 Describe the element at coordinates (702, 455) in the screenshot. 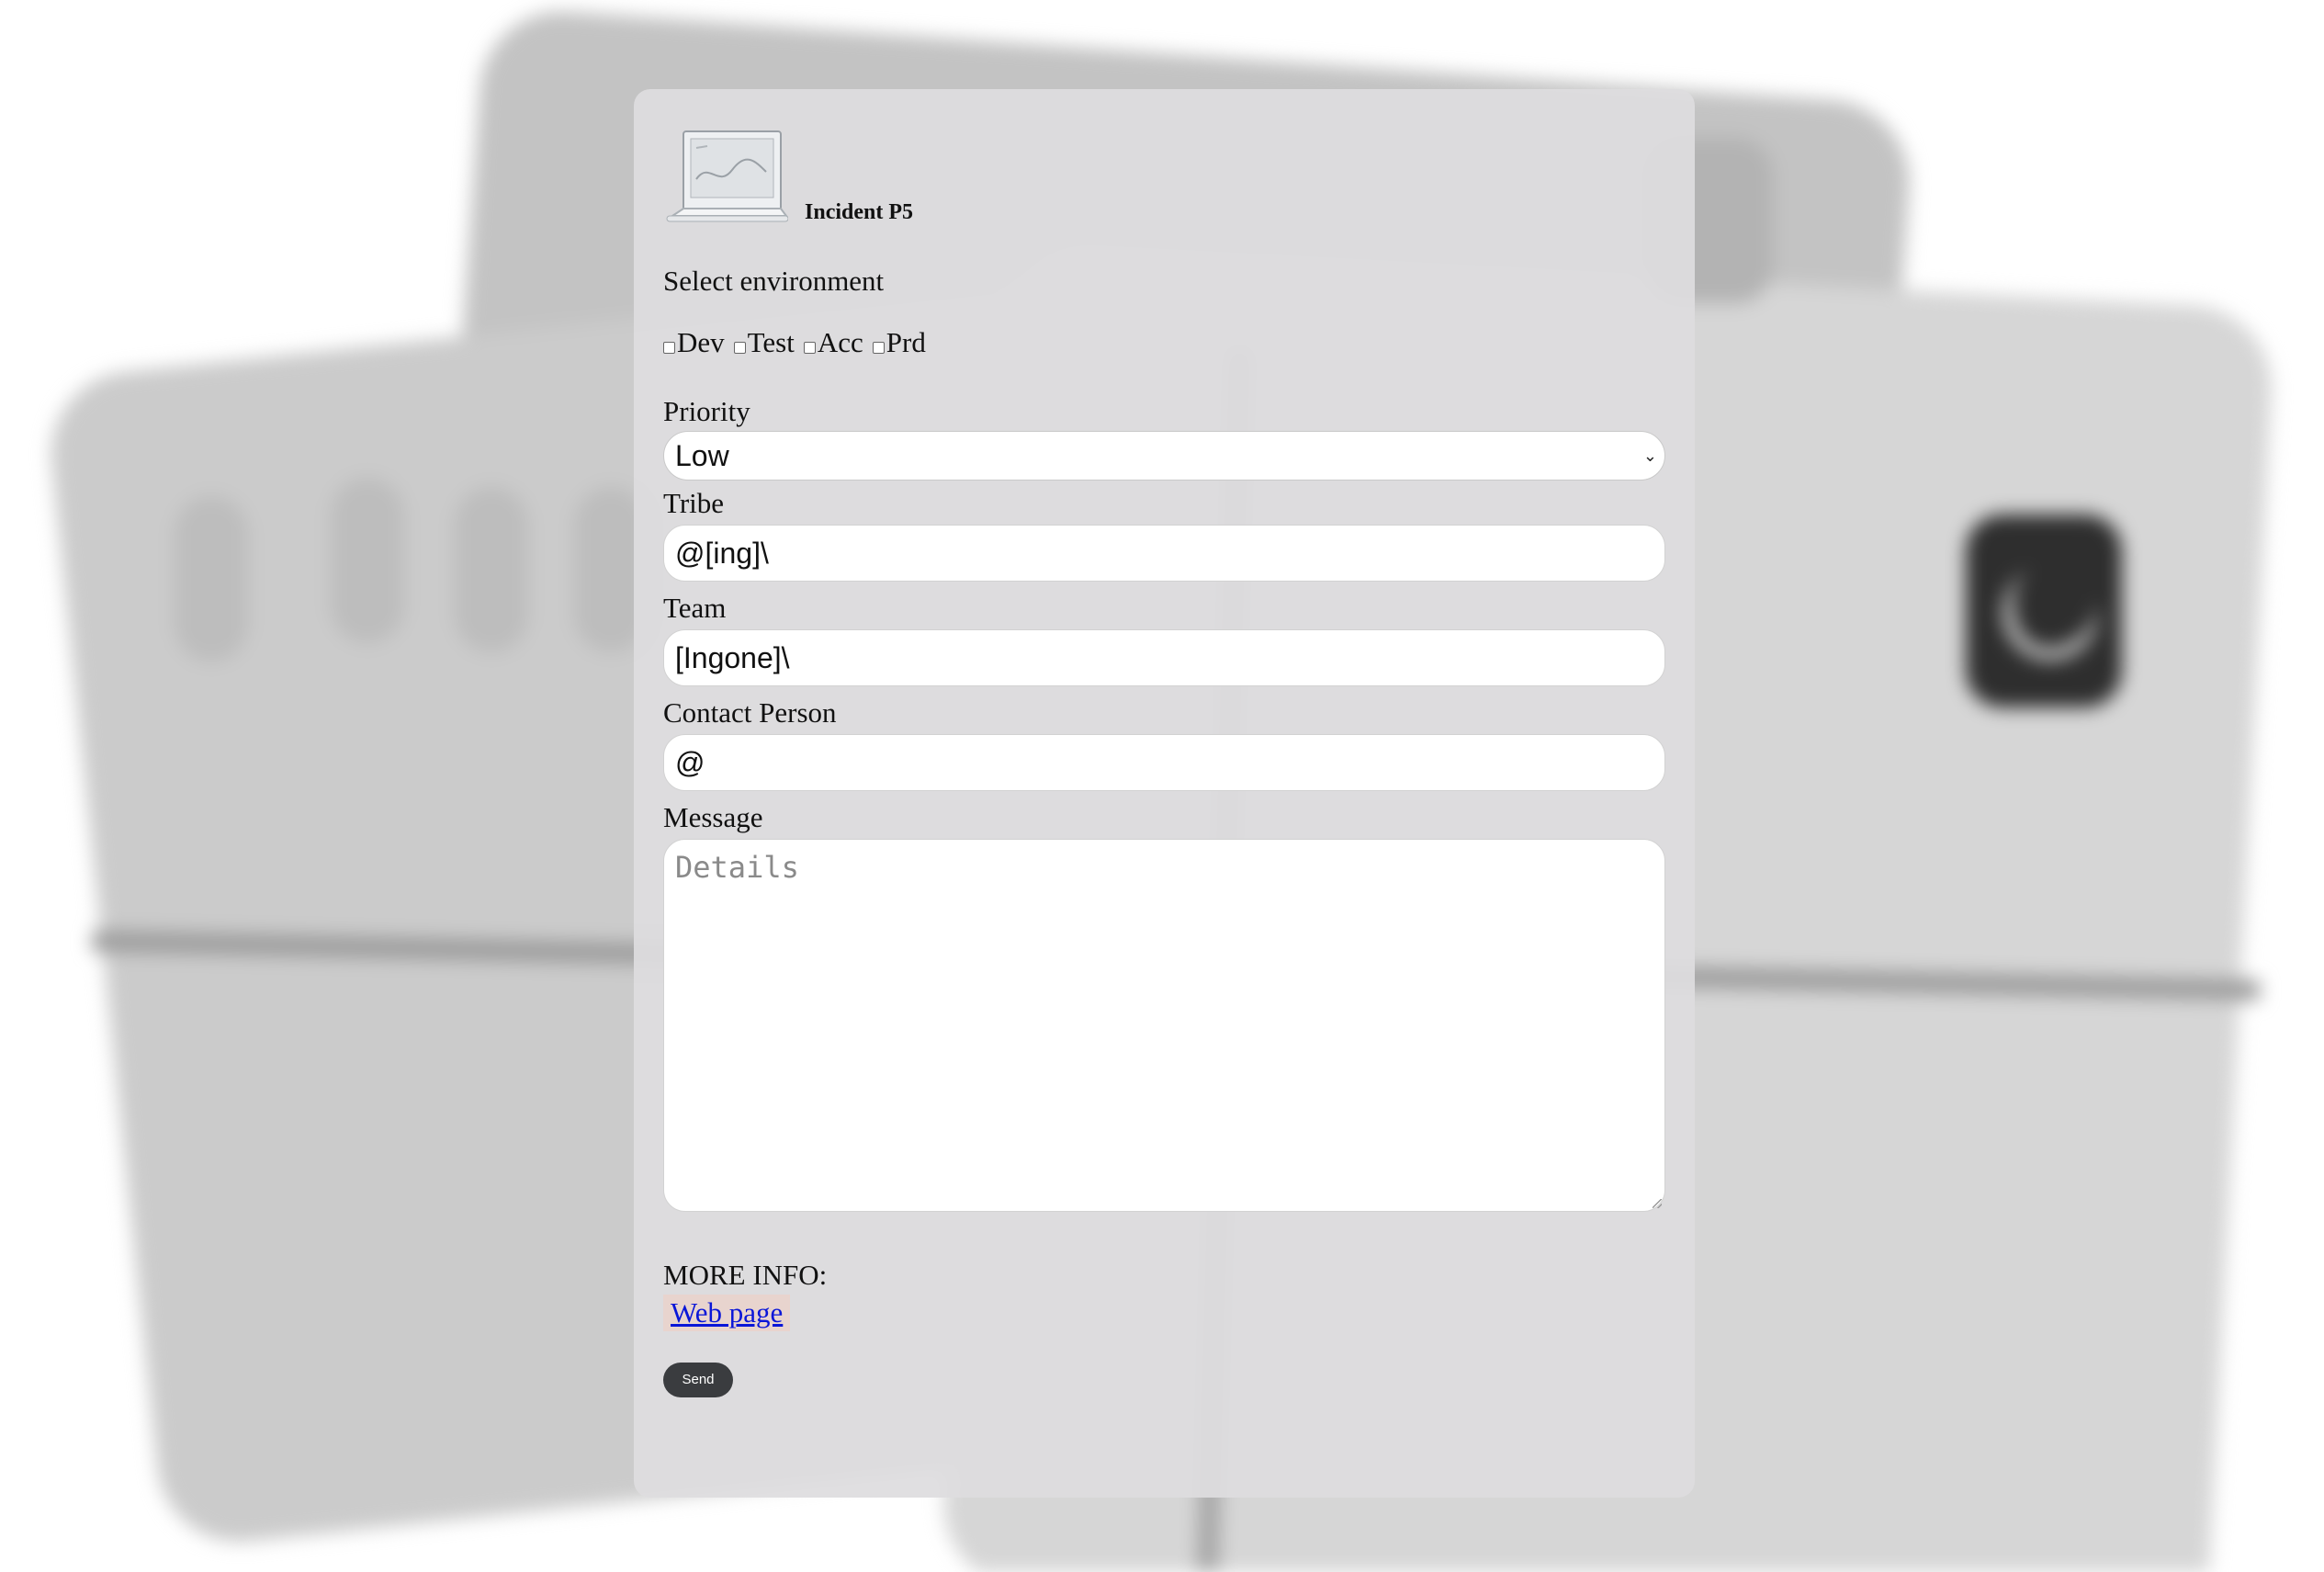

I see `priority-selected-value: Low` at that location.